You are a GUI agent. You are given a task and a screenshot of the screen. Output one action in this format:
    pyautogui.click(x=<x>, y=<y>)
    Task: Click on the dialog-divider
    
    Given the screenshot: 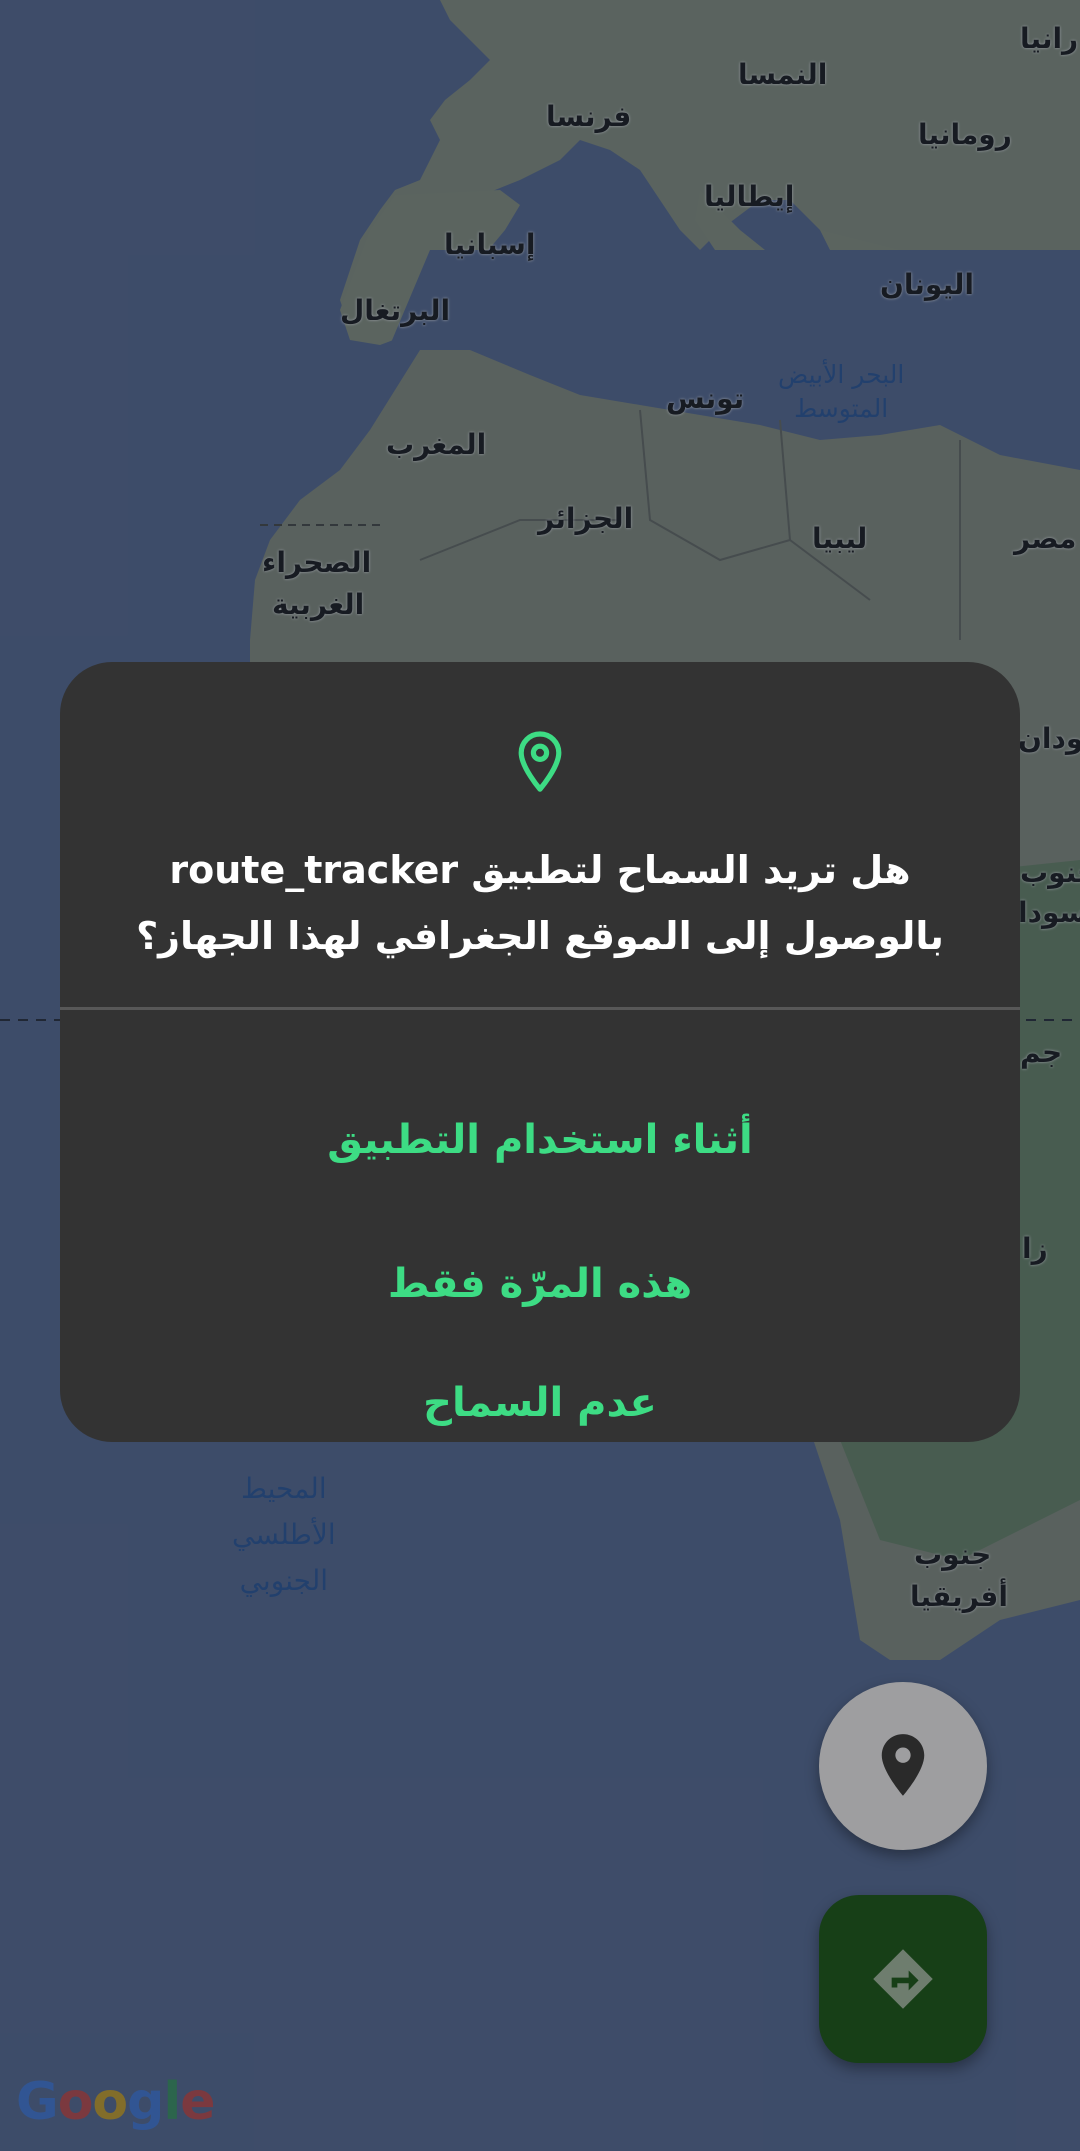 What is the action you would take?
    pyautogui.click(x=540, y=1008)
    